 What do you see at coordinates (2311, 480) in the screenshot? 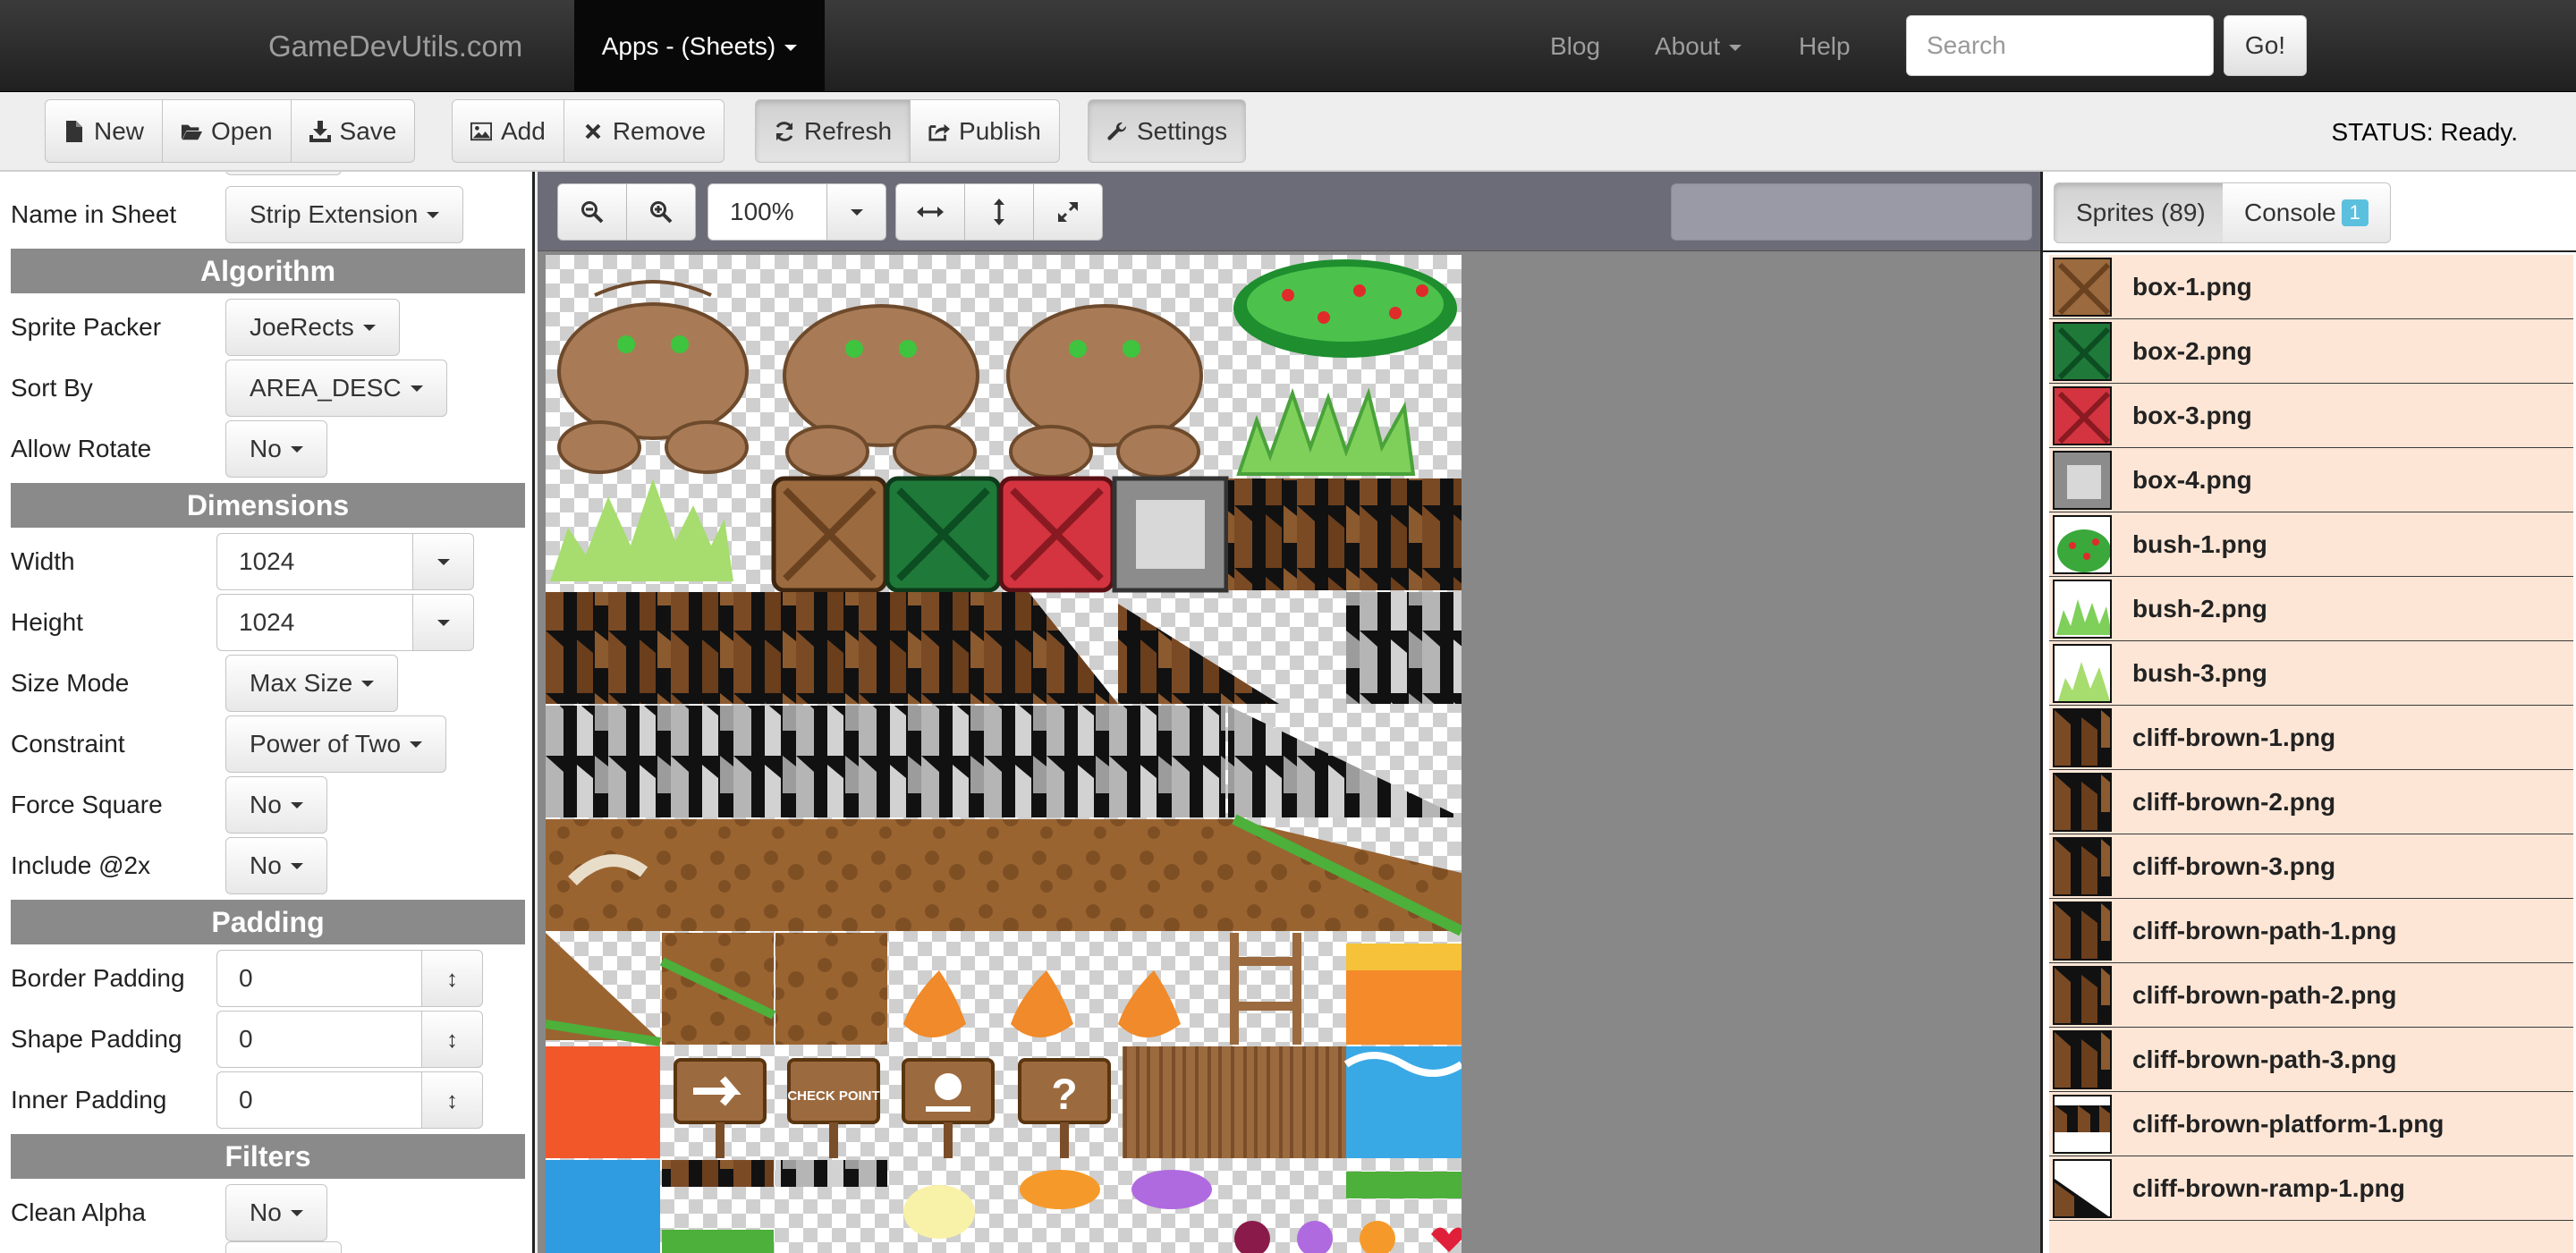
I see `sprite-list-item: box-4.png` at bounding box center [2311, 480].